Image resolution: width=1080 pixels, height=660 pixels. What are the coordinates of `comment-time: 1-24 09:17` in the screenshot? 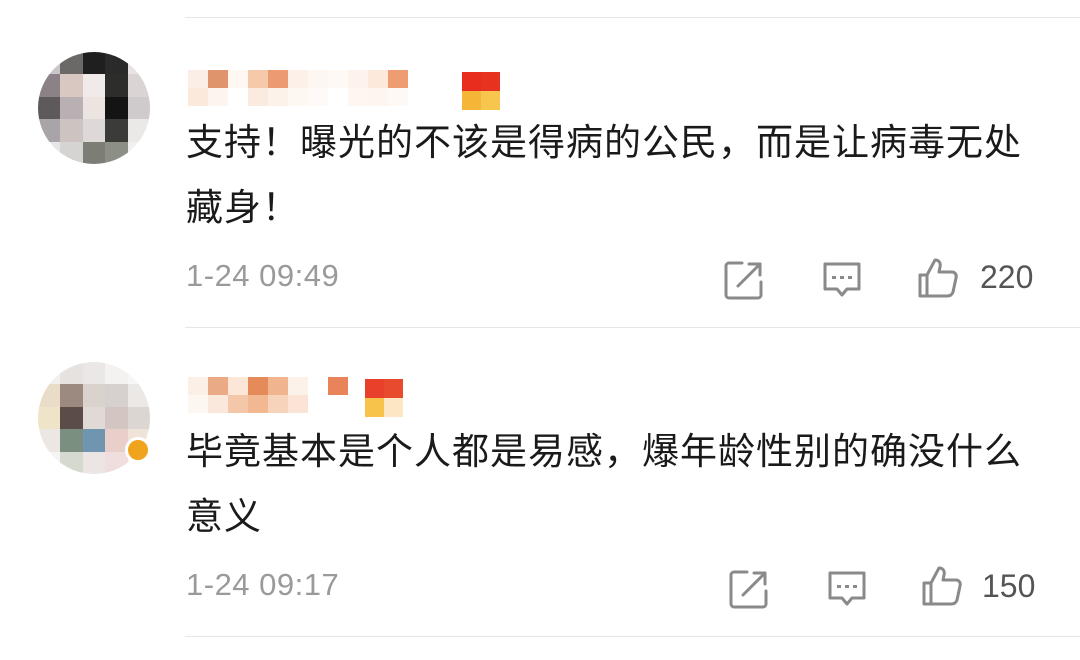 It's located at (263, 584).